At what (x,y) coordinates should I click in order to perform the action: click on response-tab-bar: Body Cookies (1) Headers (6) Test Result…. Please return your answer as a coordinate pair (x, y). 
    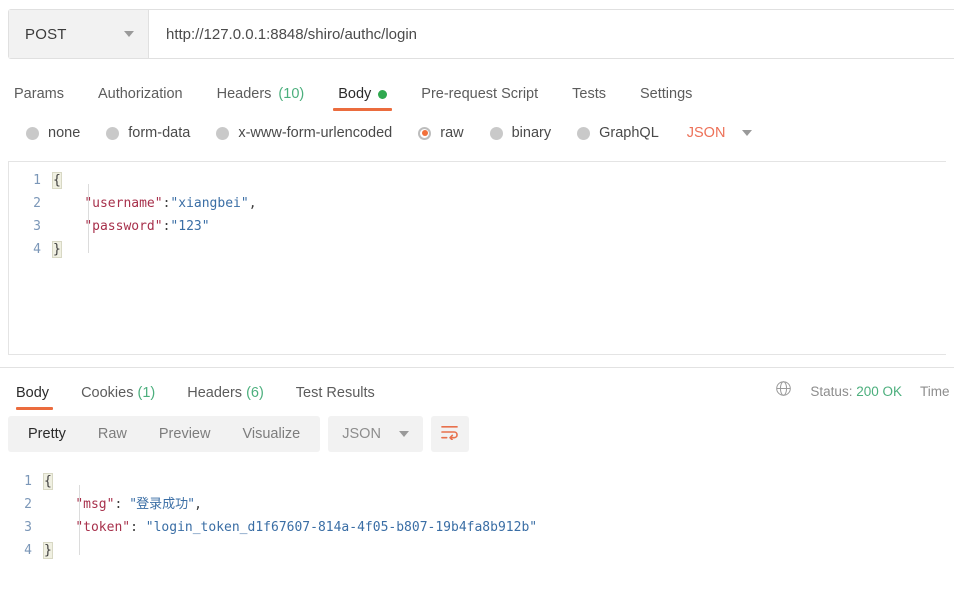
    Looking at the image, I should click on (477, 391).